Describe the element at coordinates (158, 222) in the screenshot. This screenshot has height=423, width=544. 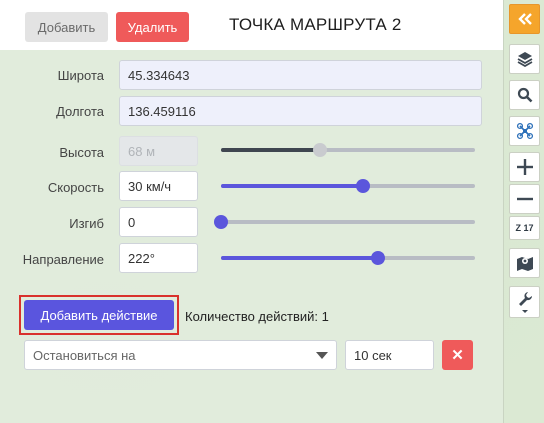
I see `bend-field: 0` at that location.